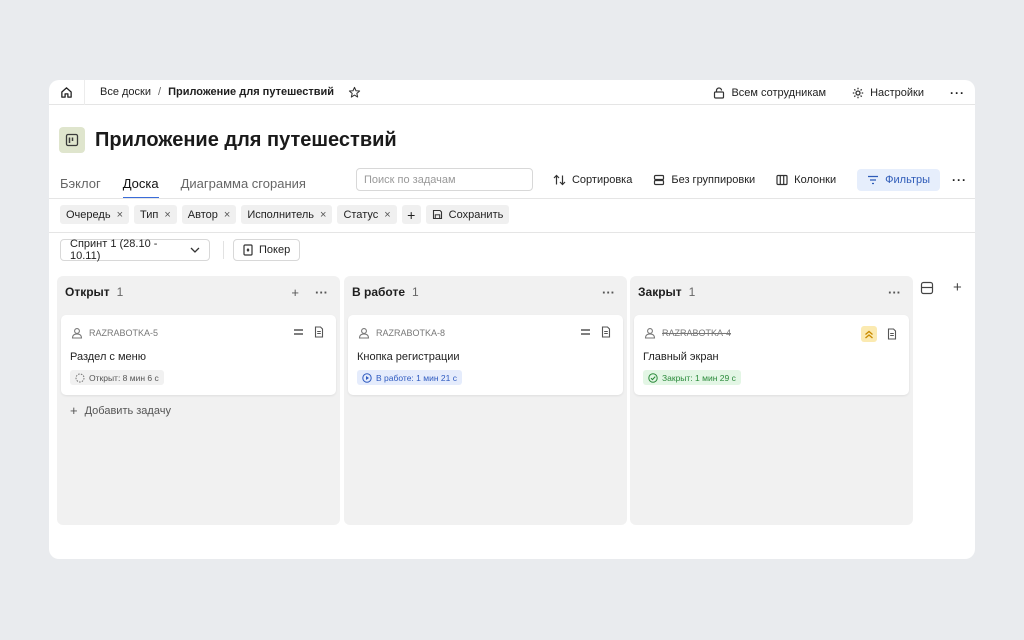  Describe the element at coordinates (401, 333) in the screenshot. I see `task-key: RAZRABOTKA-8` at that location.